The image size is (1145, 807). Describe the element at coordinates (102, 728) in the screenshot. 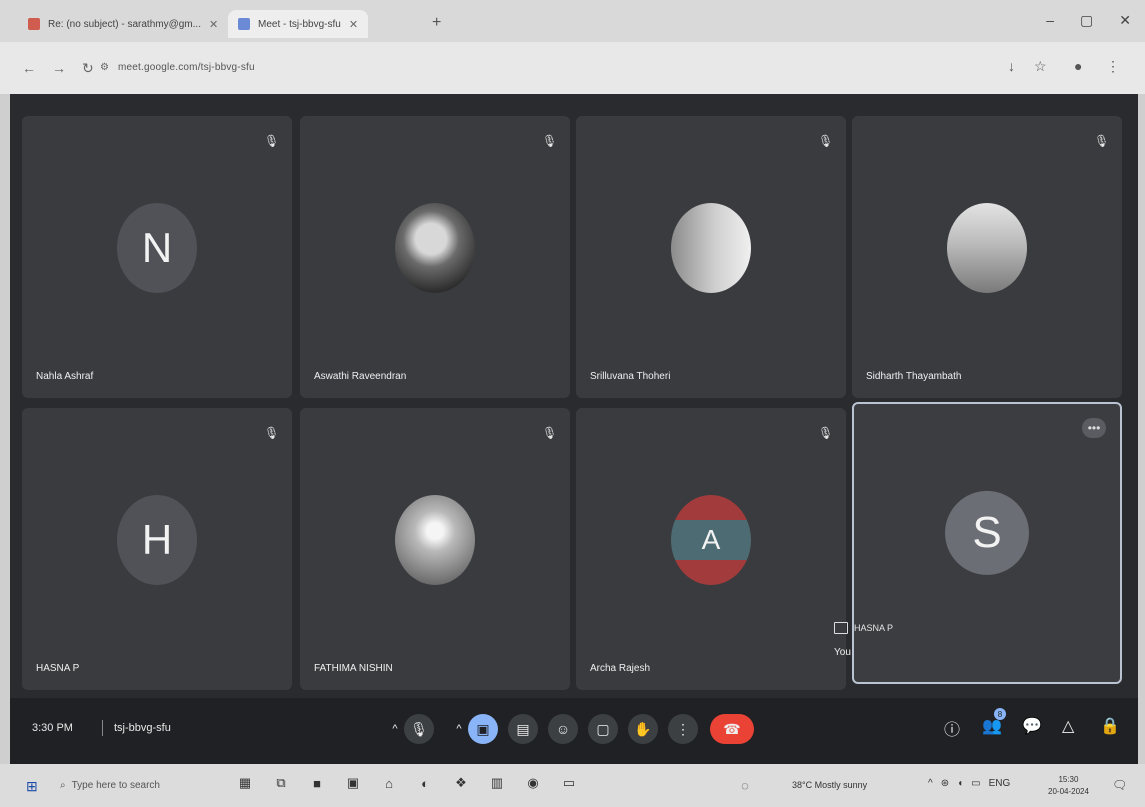

I see `divider` at that location.